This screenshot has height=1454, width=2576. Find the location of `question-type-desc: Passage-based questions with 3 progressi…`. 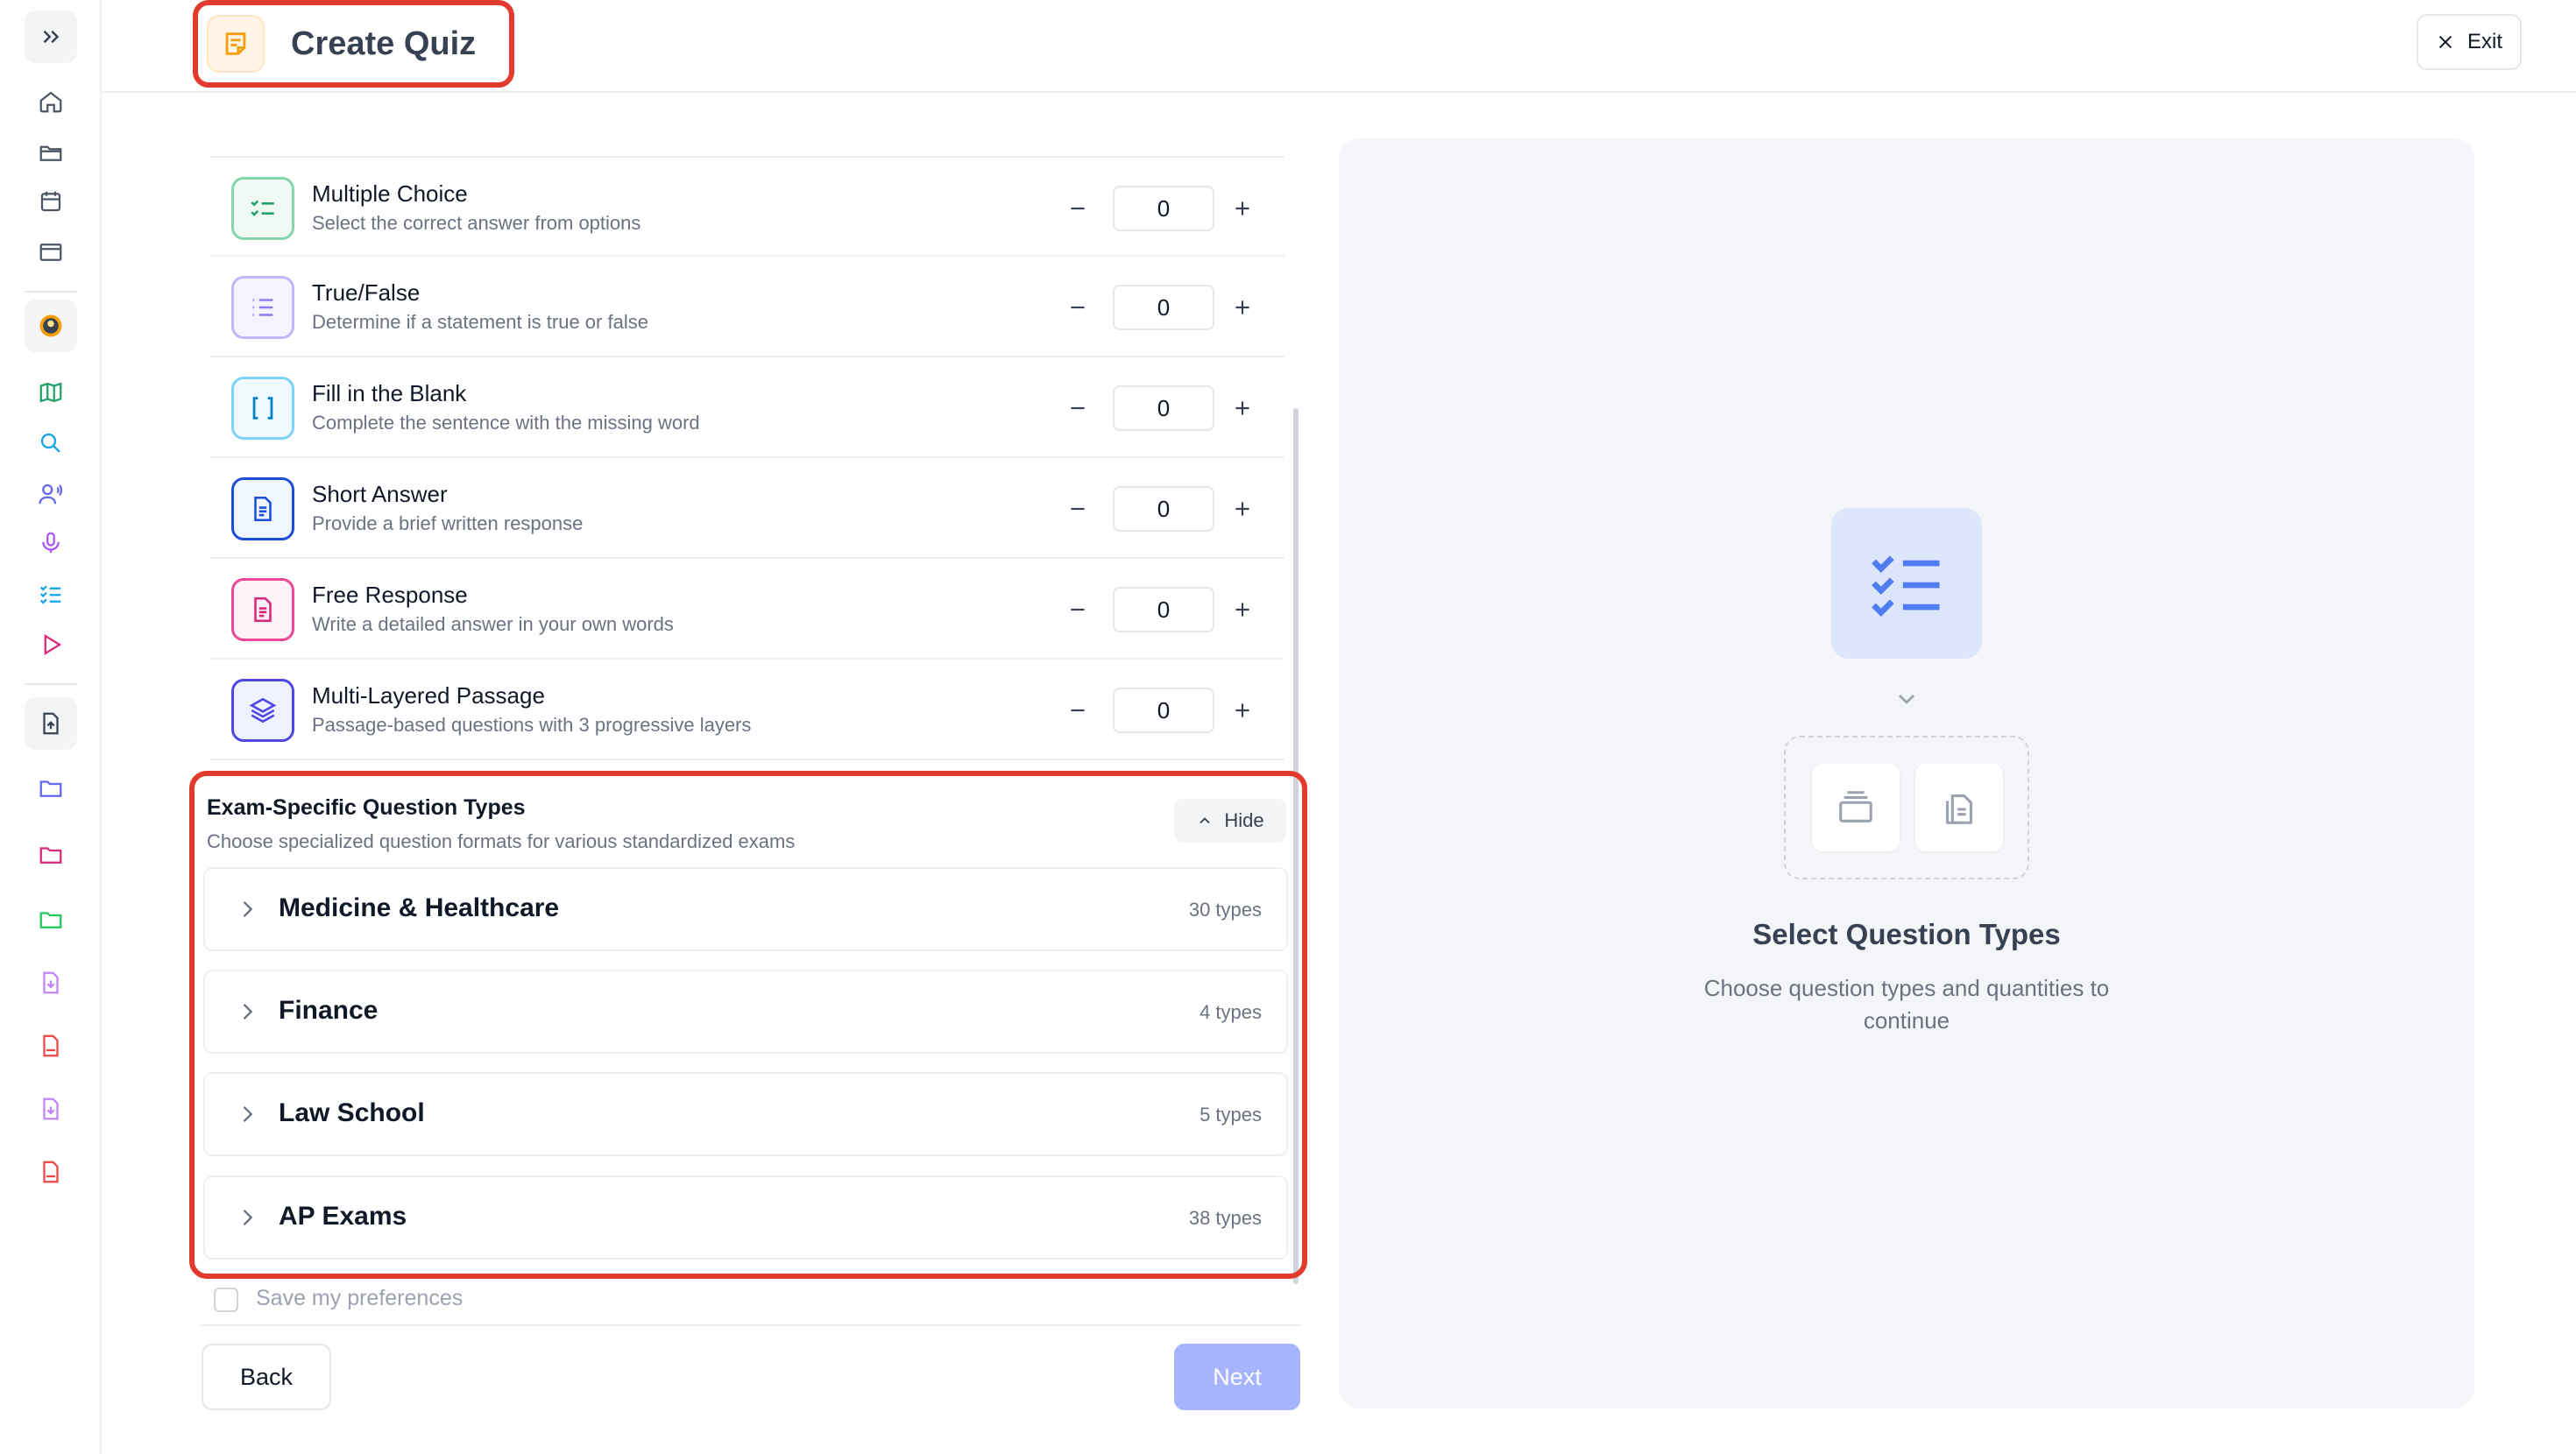

question-type-desc: Passage-based questions with 3 progressi… is located at coordinates (532, 725).